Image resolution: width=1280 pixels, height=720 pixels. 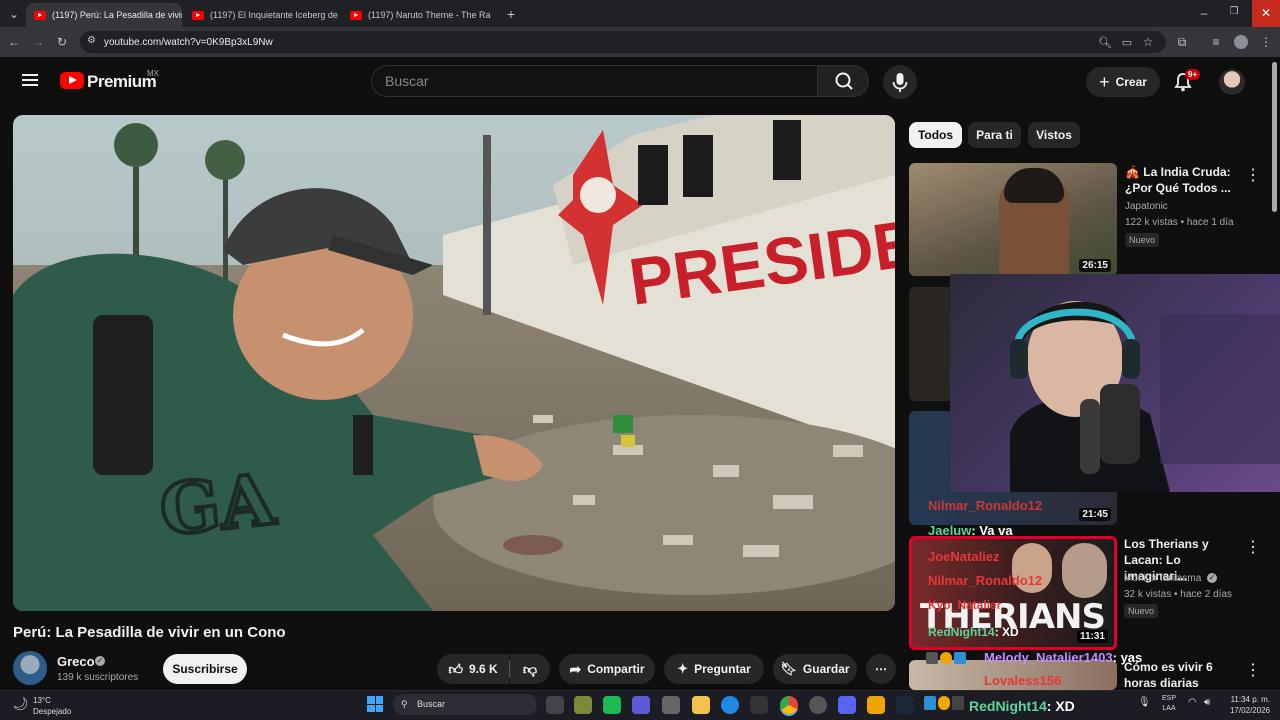 I want to click on dislike-button: 👎︎, so click(x=530, y=669).